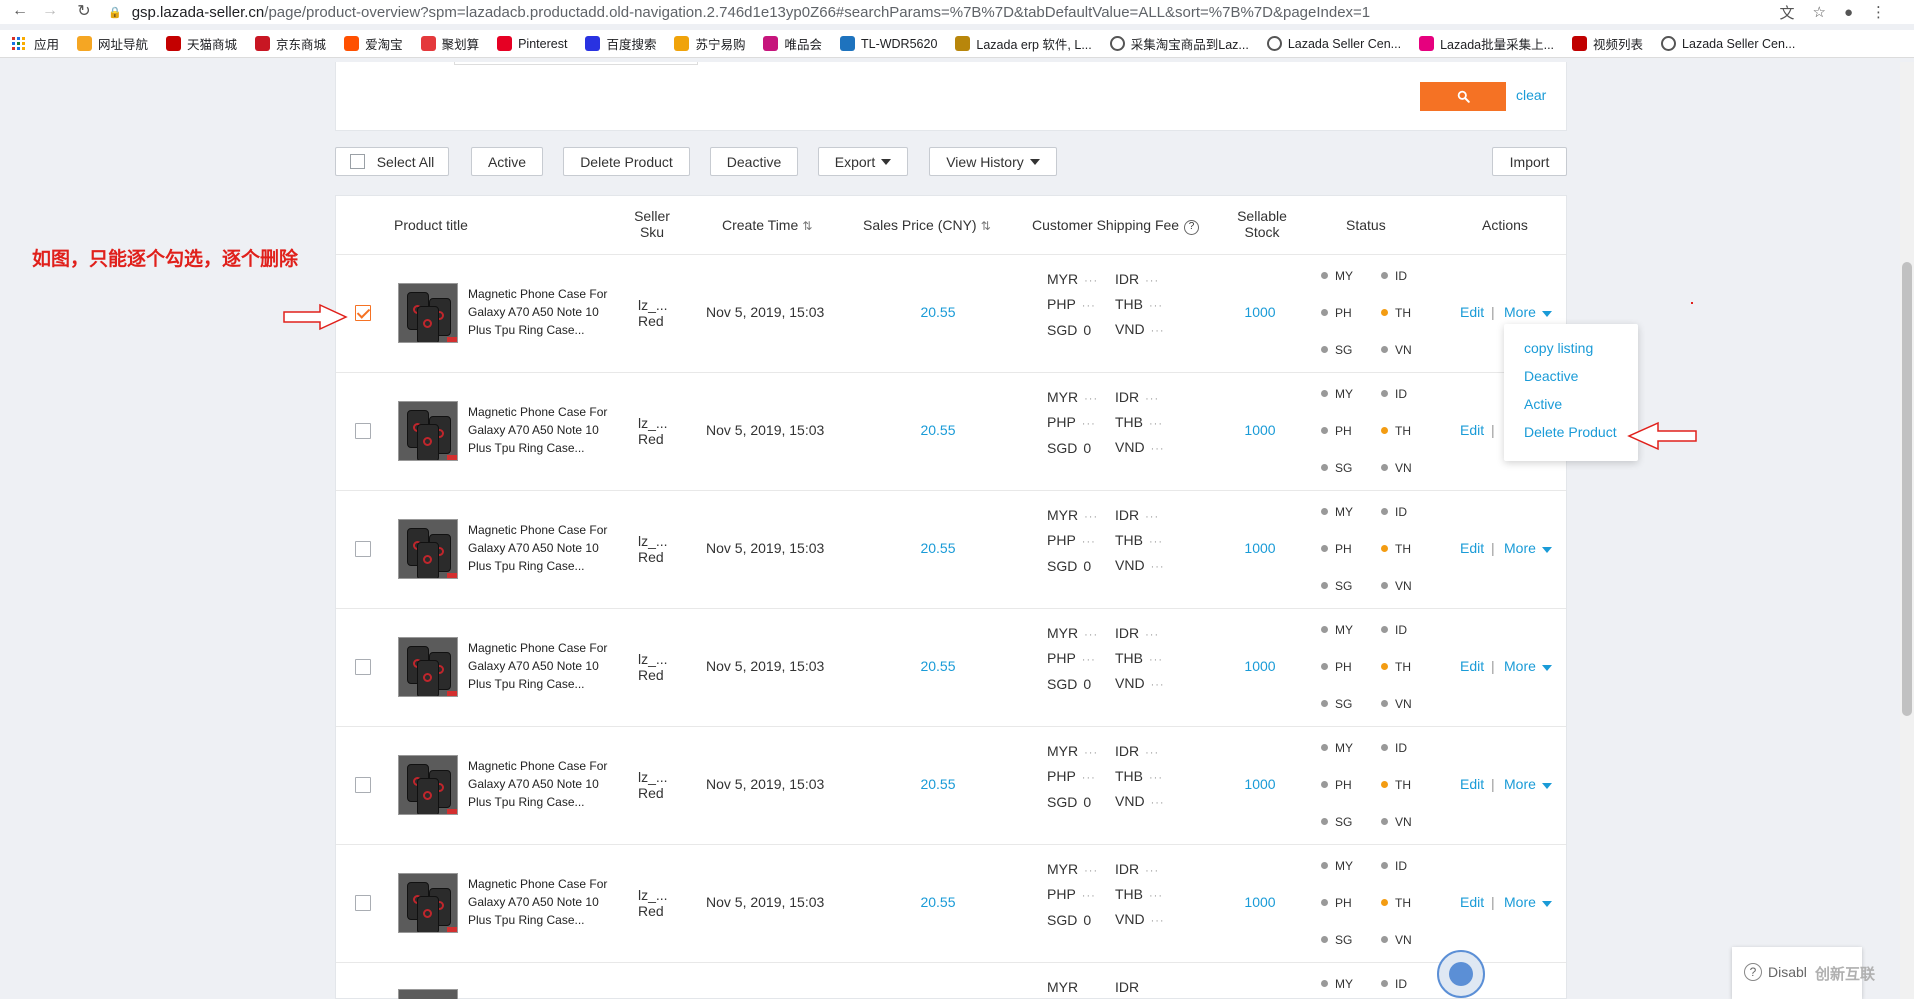 Image resolution: width=1914 pixels, height=999 pixels. I want to click on bookmark-item: TL-WDR5620, so click(888, 43).